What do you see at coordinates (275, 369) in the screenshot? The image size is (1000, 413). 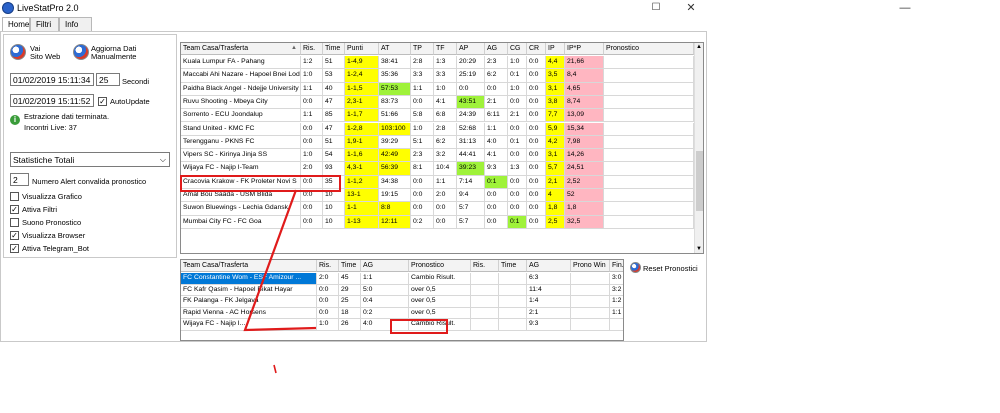 I see `annotation-stroke-mark` at bounding box center [275, 369].